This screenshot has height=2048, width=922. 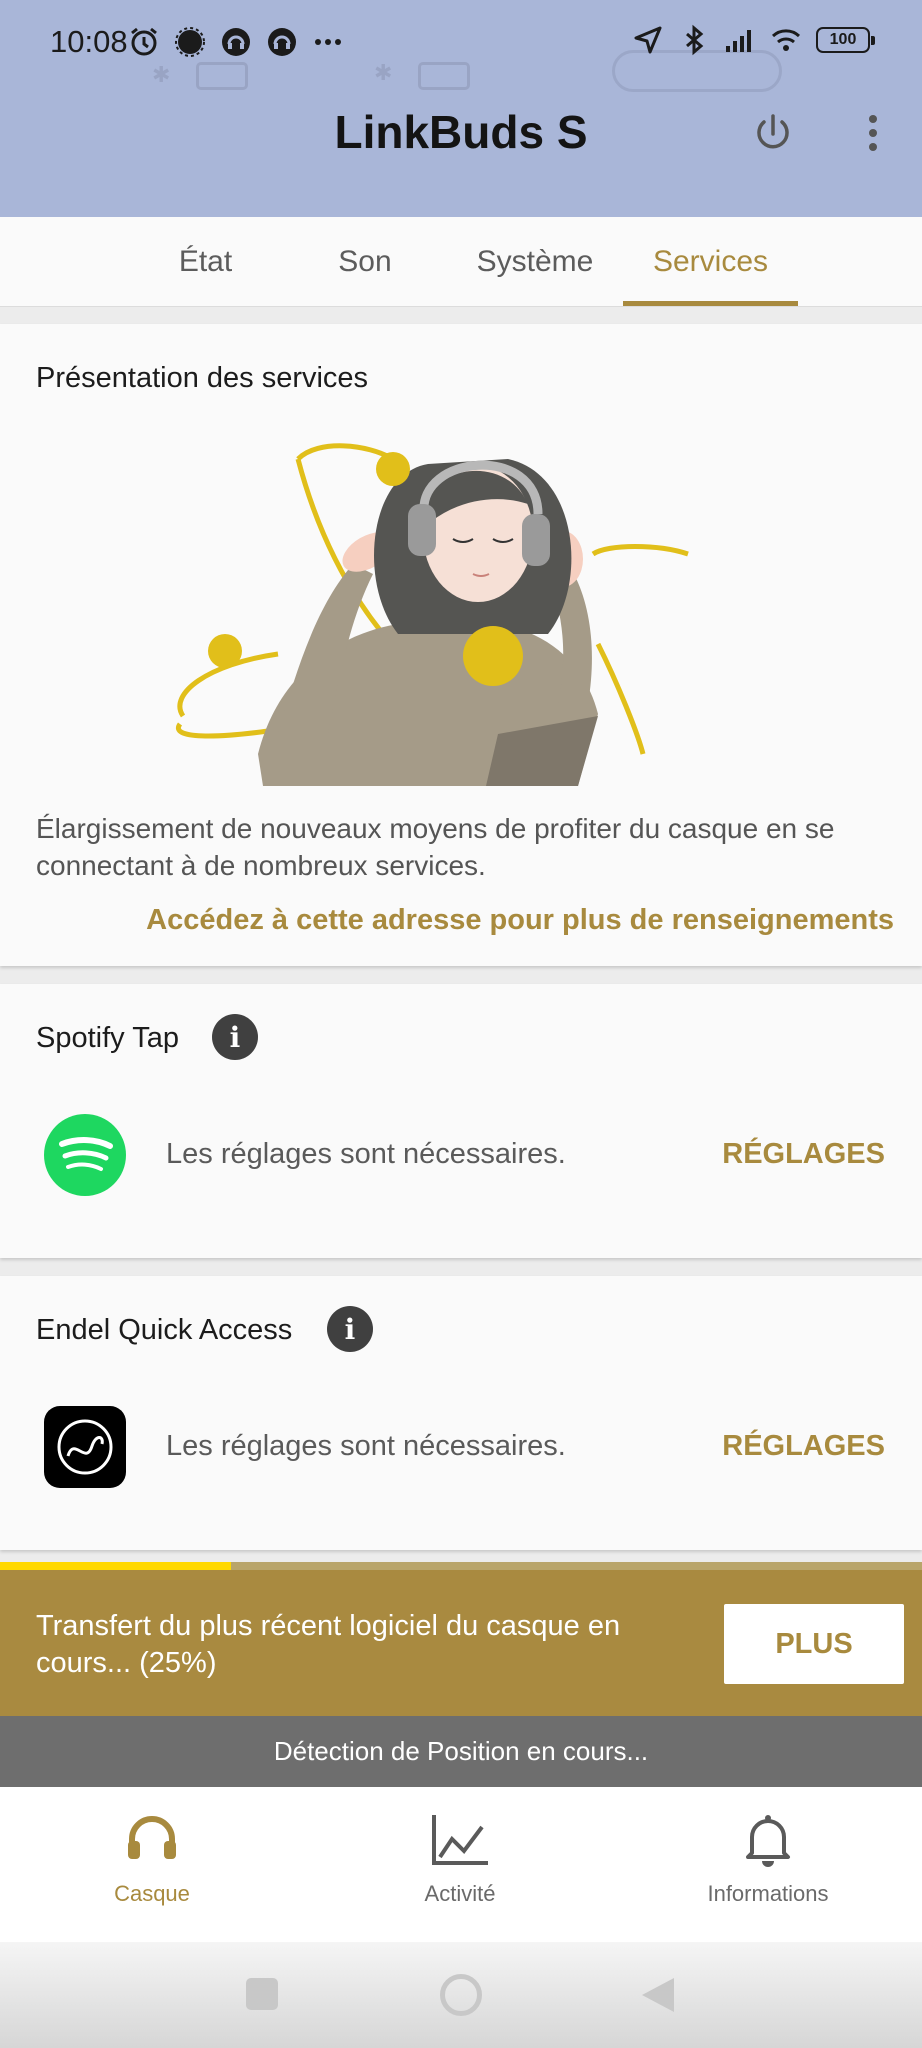 I want to click on update-progress-fill, so click(x=115, y=1566).